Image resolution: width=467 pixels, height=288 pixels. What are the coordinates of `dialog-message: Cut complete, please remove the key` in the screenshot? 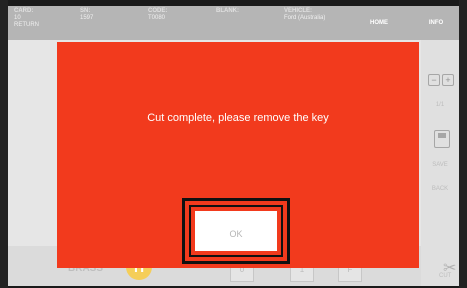 It's located at (238, 118).